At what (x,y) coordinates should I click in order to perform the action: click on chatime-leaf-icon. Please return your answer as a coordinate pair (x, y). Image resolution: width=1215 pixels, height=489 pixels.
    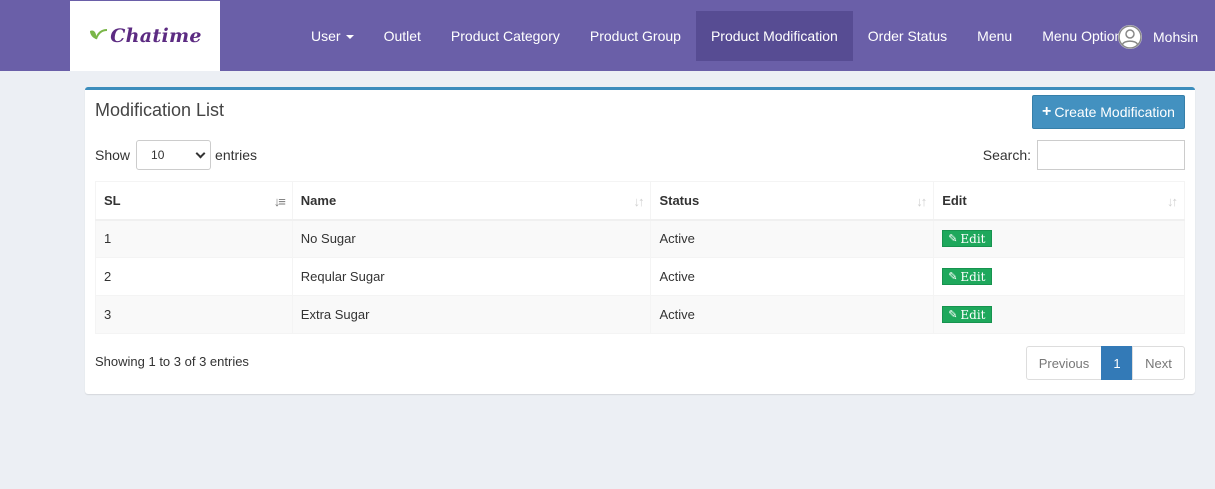
    Looking at the image, I should click on (99, 34).